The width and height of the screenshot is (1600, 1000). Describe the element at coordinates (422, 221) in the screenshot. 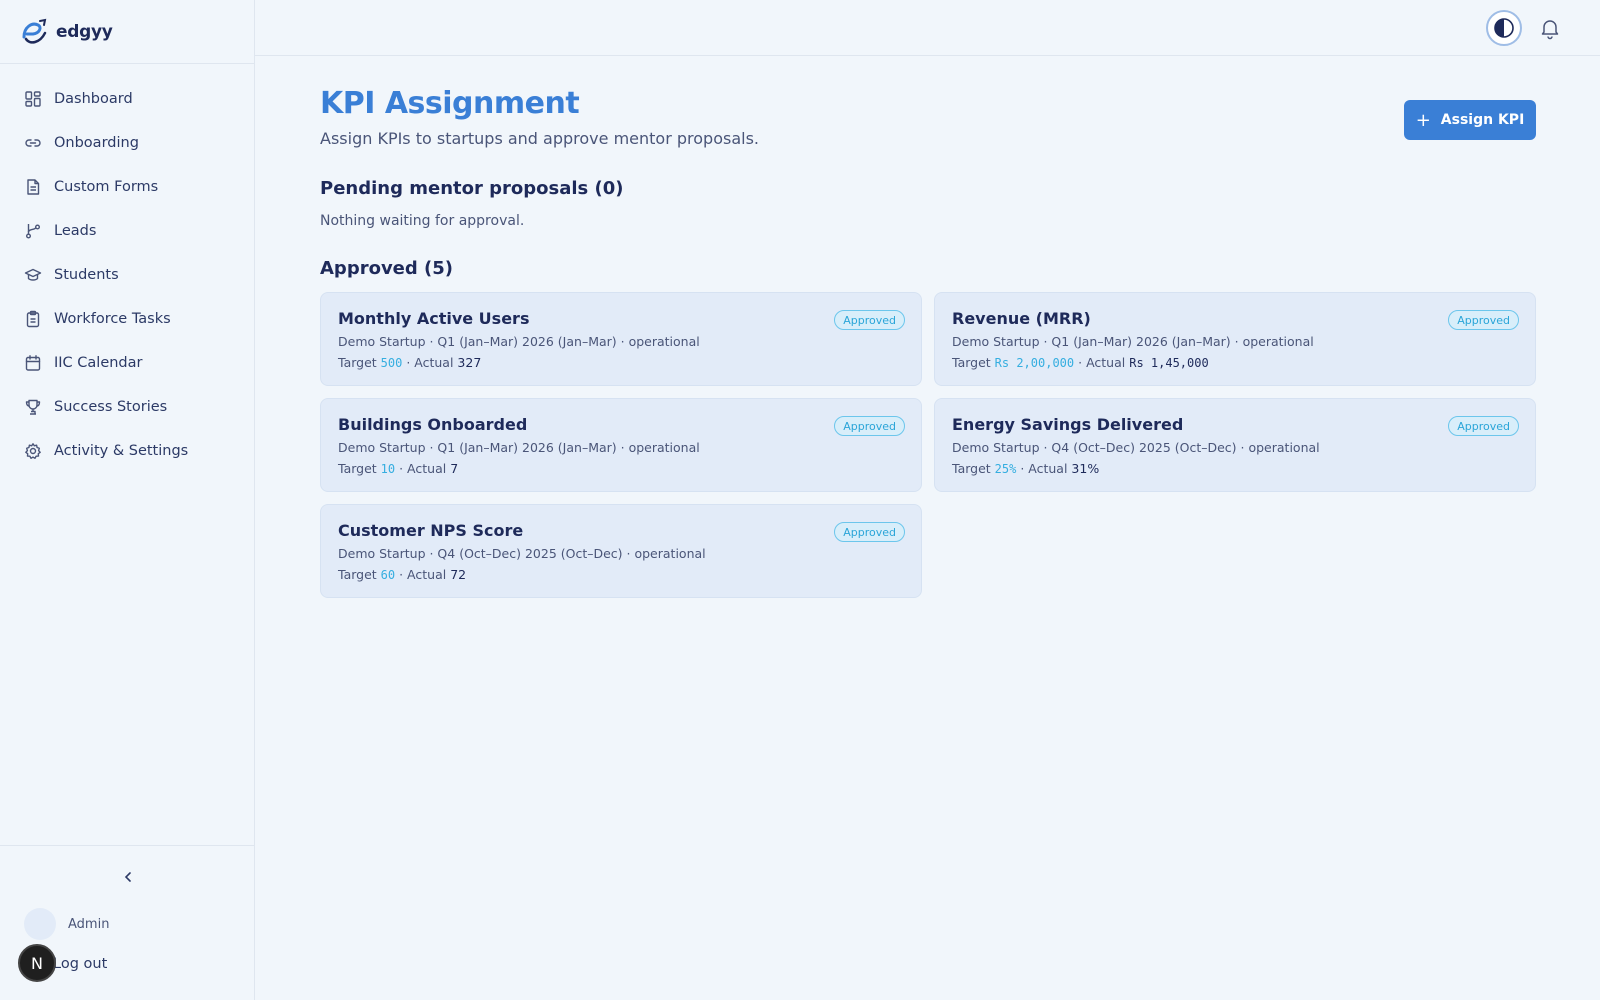

I see `pending-empty-text: Nothing waiting for approval.` at that location.